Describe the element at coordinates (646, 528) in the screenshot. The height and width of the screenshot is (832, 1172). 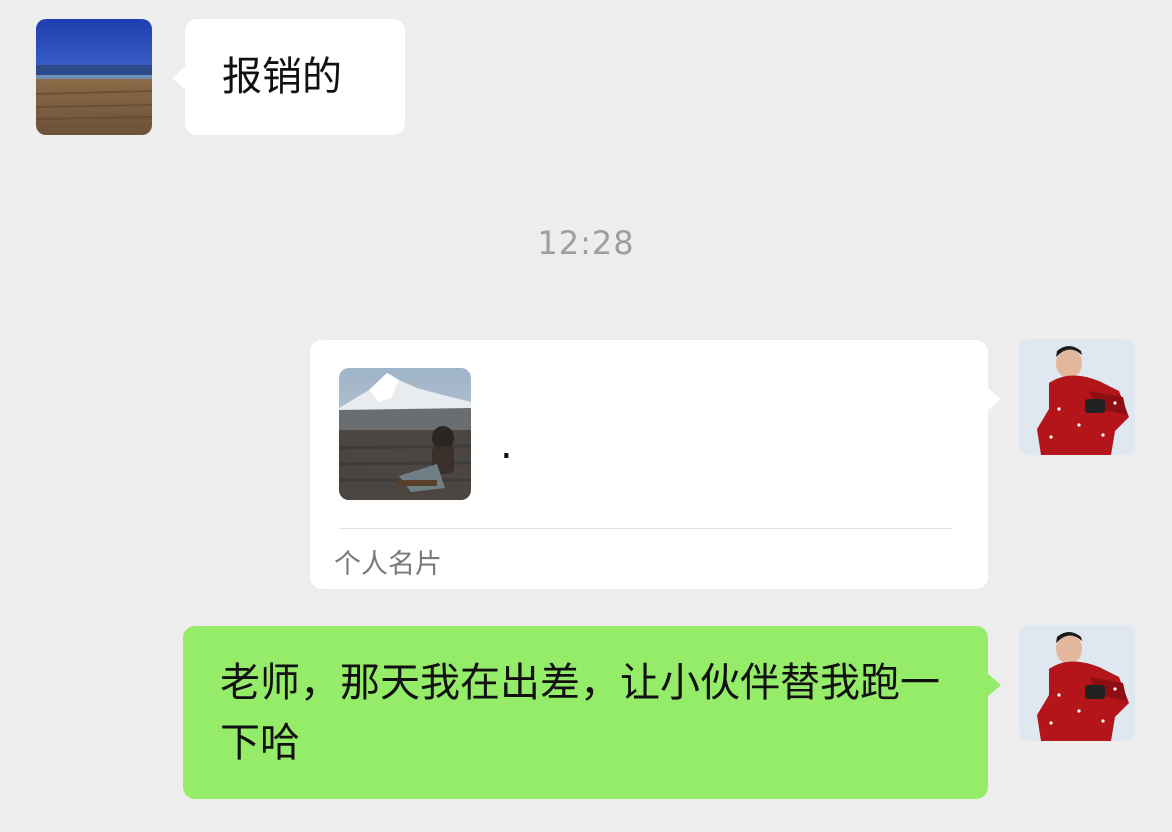
I see `card-divider` at that location.